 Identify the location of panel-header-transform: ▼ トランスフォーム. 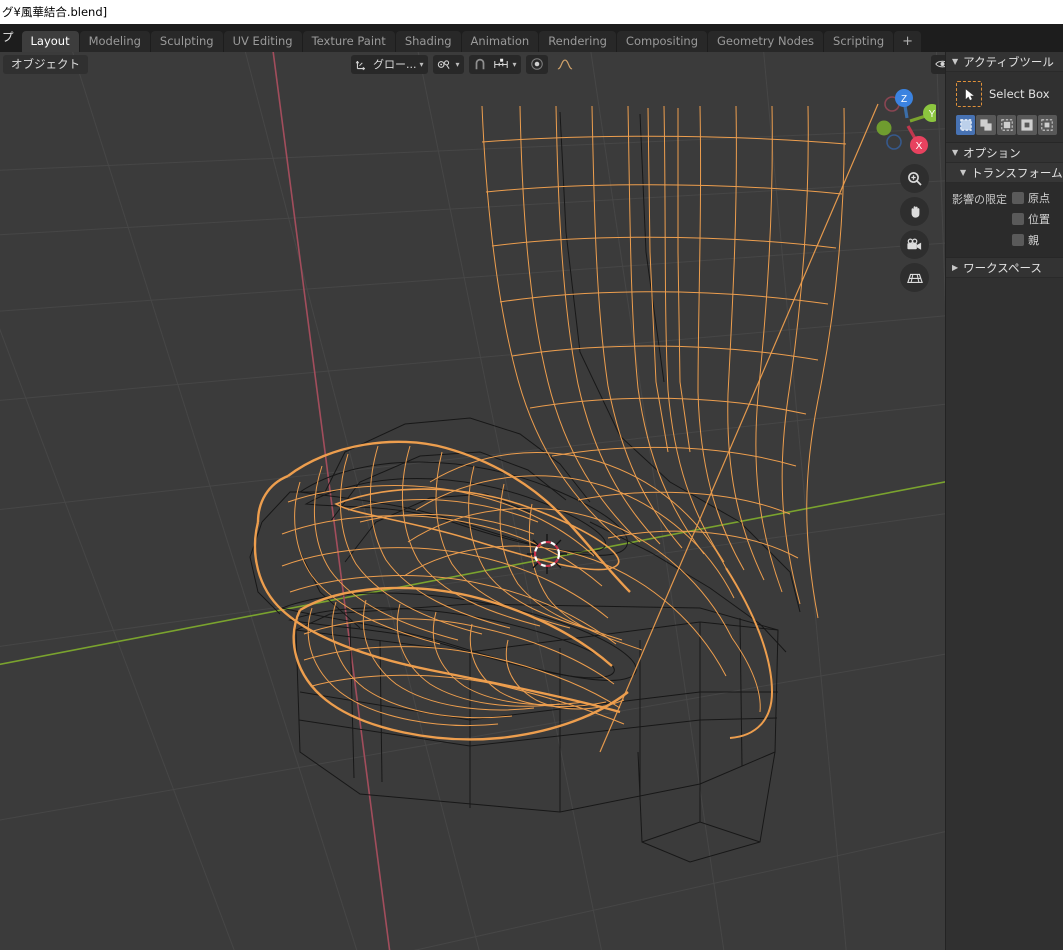
(1004, 173).